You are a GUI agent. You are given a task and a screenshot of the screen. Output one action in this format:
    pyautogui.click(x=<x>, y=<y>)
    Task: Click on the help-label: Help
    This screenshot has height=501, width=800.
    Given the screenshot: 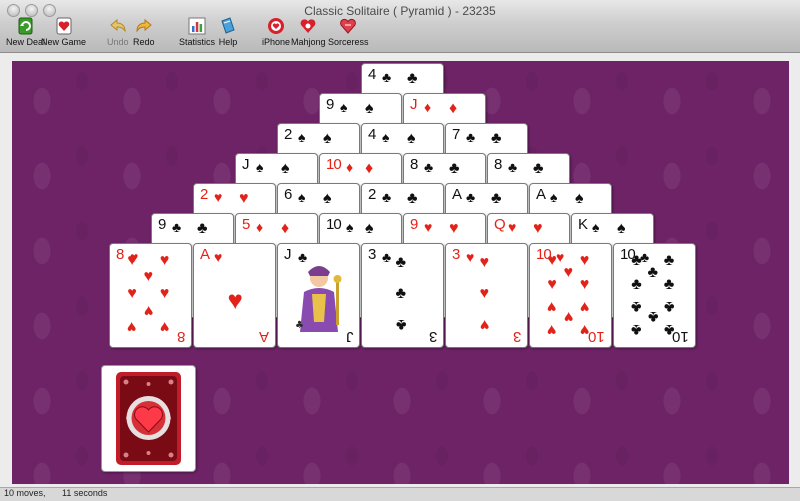 What is the action you would take?
    pyautogui.click(x=228, y=42)
    